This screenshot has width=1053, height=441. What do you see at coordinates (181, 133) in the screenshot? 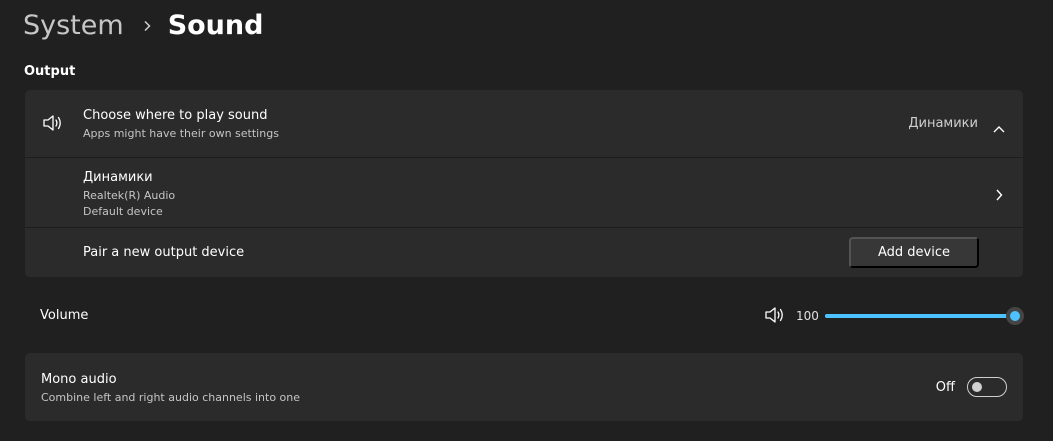
I see `choose-output-subtitle: Apps might have their own settings` at bounding box center [181, 133].